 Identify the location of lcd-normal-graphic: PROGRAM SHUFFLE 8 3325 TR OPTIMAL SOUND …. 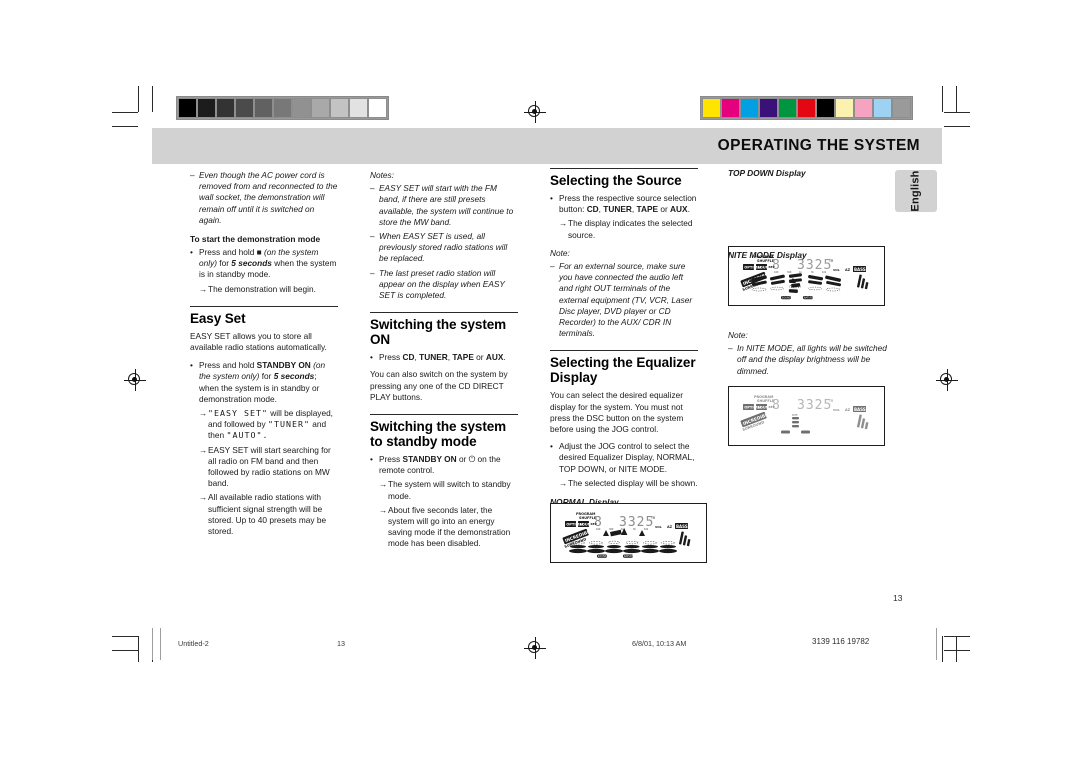
(626, 535).